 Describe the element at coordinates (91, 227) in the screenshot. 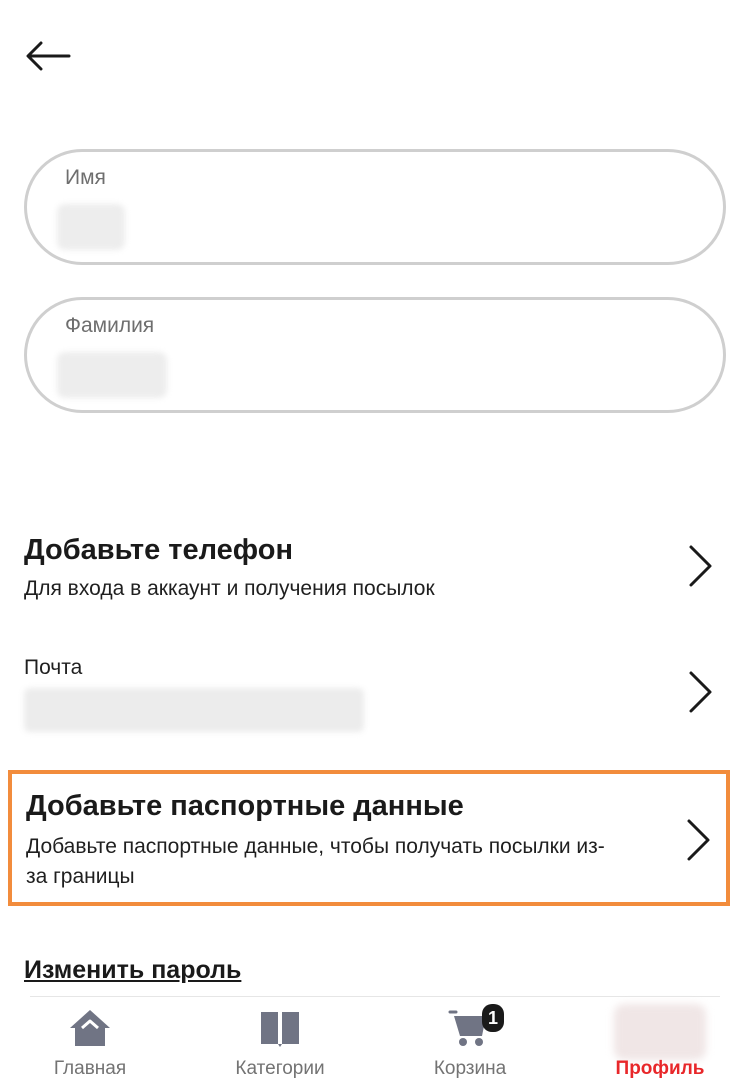

I see `first-name-value` at that location.